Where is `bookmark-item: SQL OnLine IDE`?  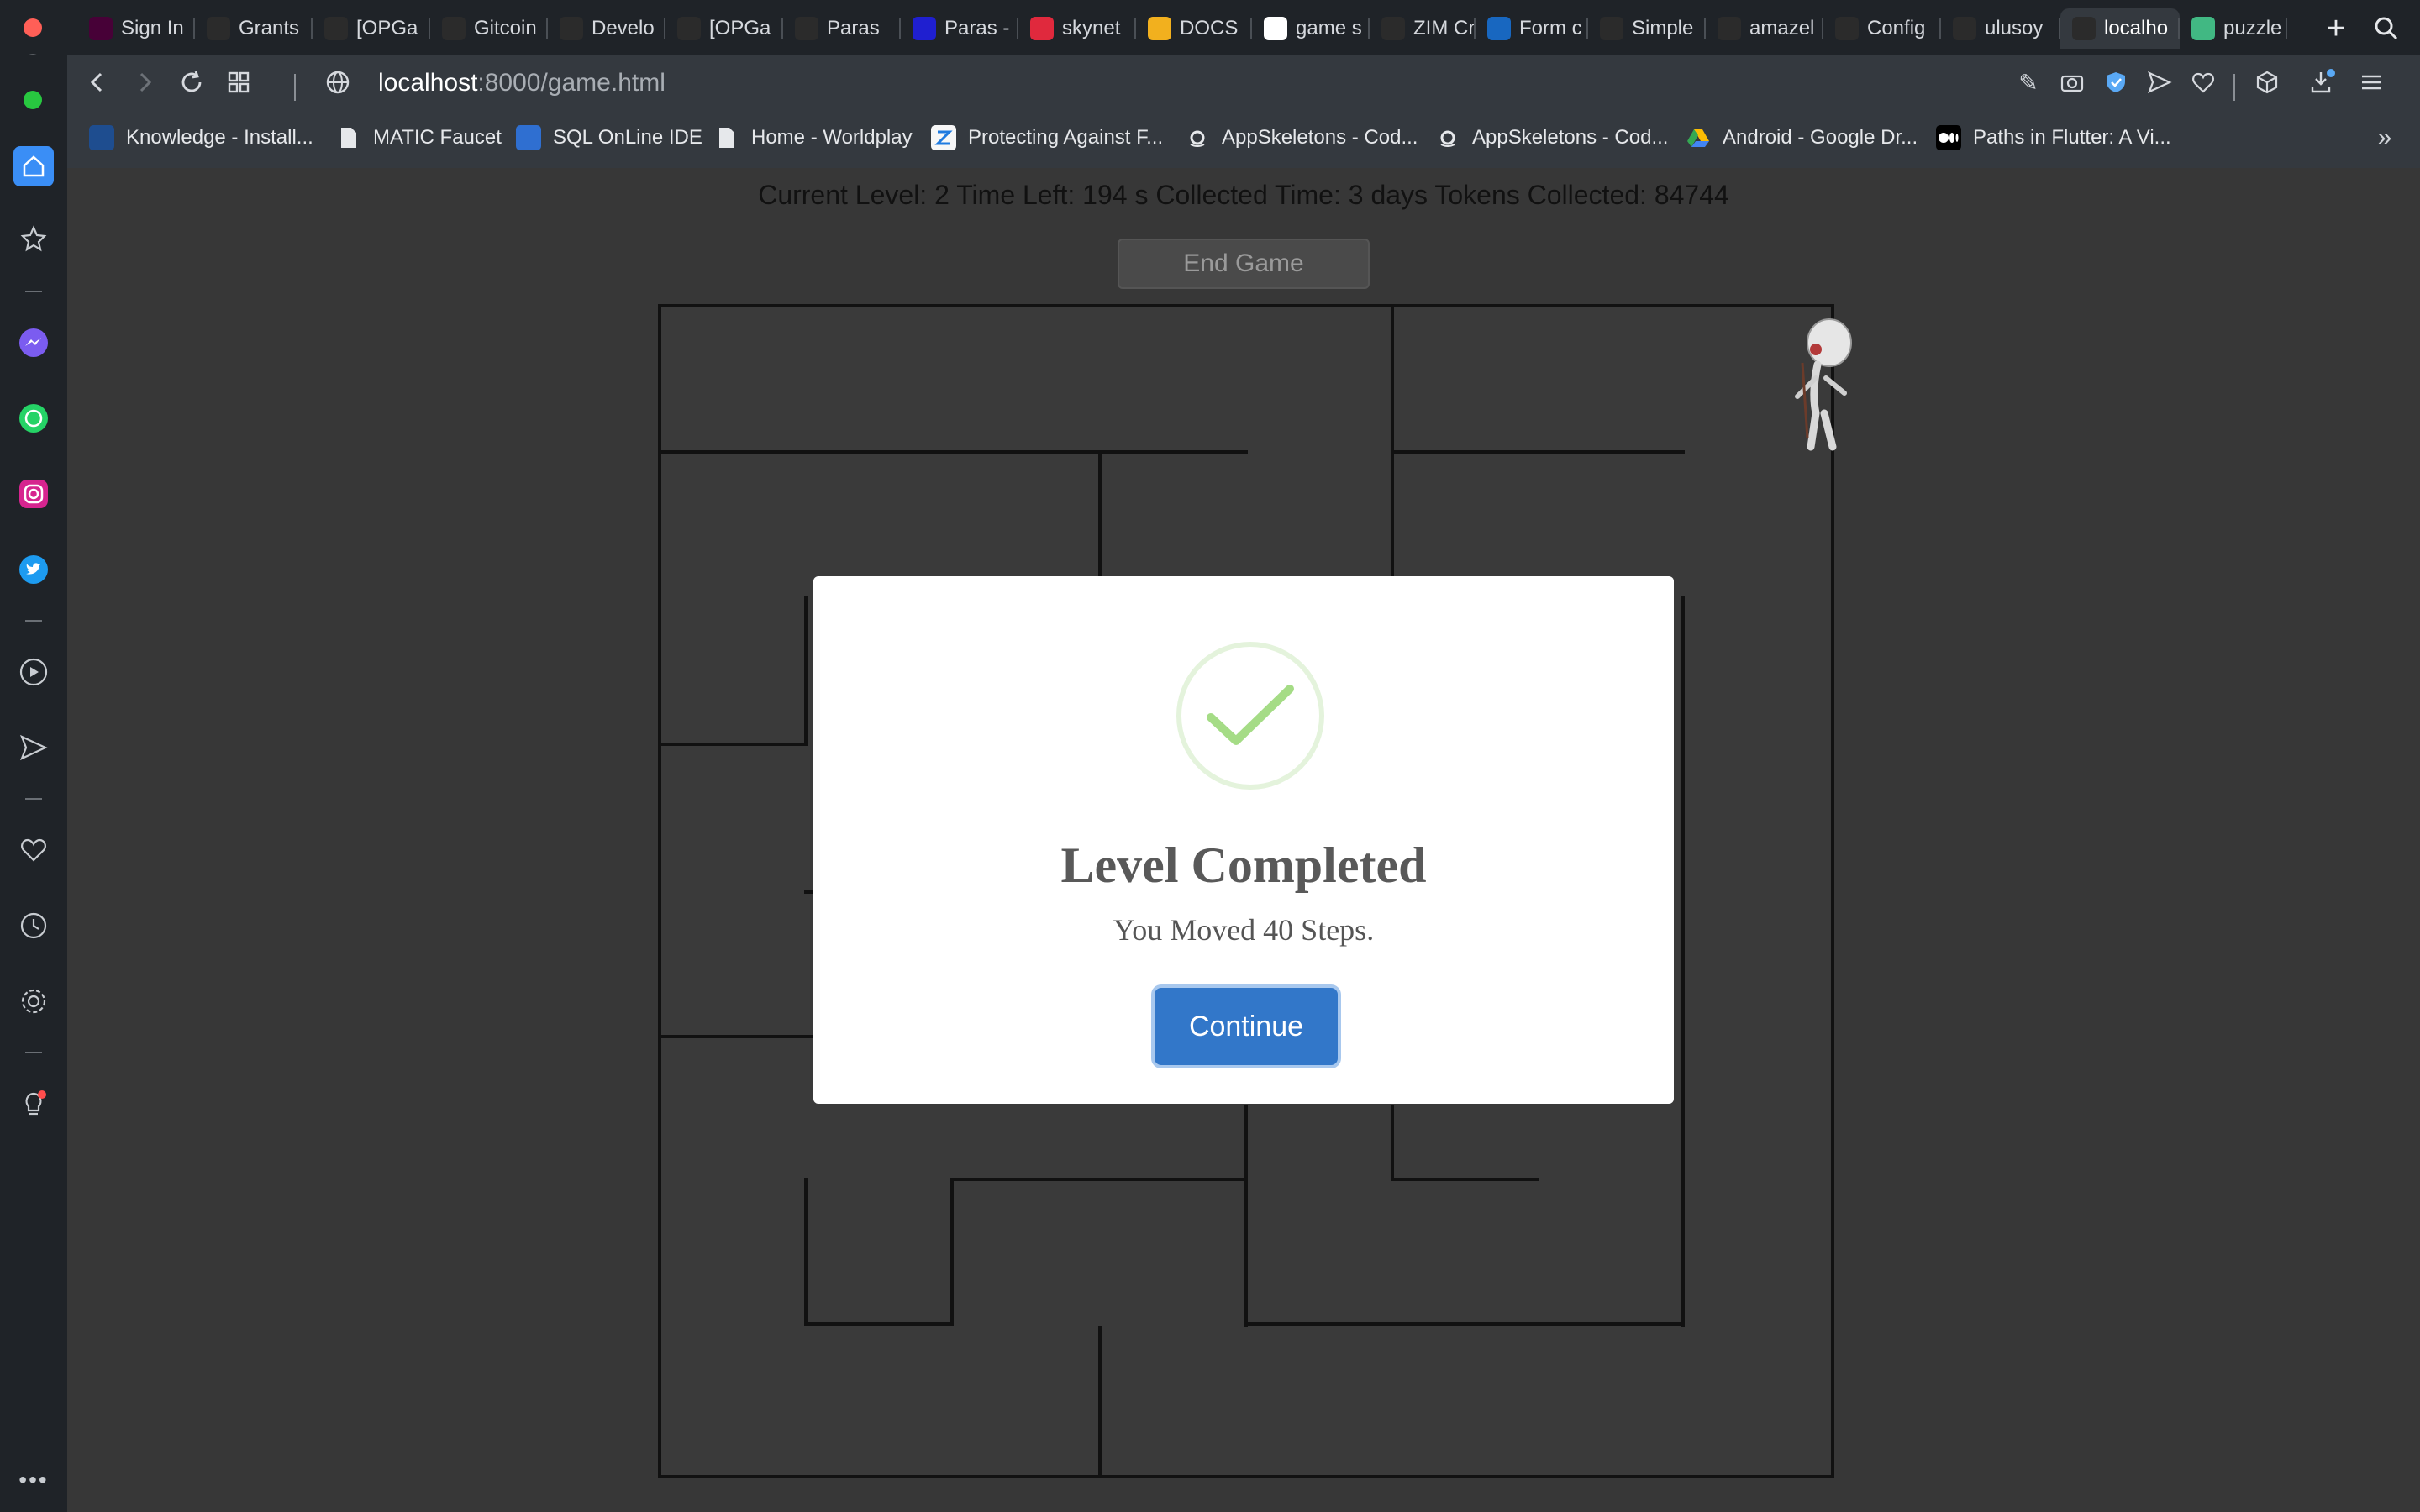 bookmark-item: SQL OnLine IDE is located at coordinates (609, 138).